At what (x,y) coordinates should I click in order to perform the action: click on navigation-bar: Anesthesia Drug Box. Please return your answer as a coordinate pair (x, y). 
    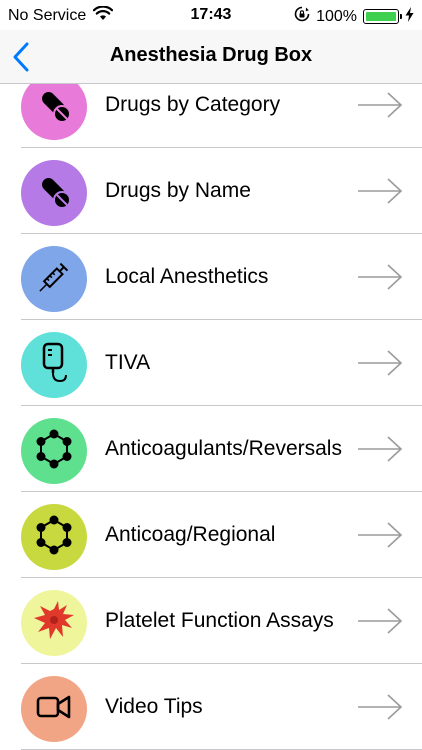
    Looking at the image, I should click on (211, 57).